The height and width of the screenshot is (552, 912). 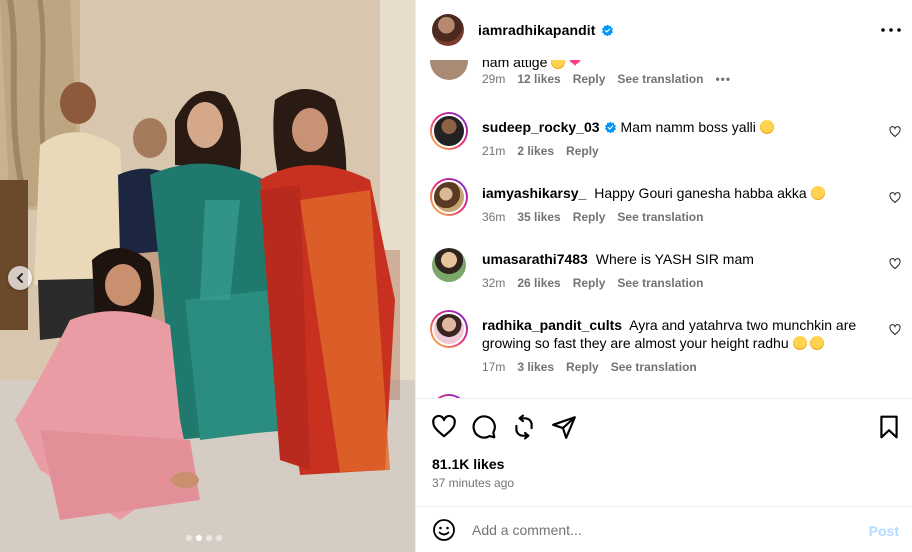 I want to click on author-username: iamradhikapandit, so click(x=537, y=30).